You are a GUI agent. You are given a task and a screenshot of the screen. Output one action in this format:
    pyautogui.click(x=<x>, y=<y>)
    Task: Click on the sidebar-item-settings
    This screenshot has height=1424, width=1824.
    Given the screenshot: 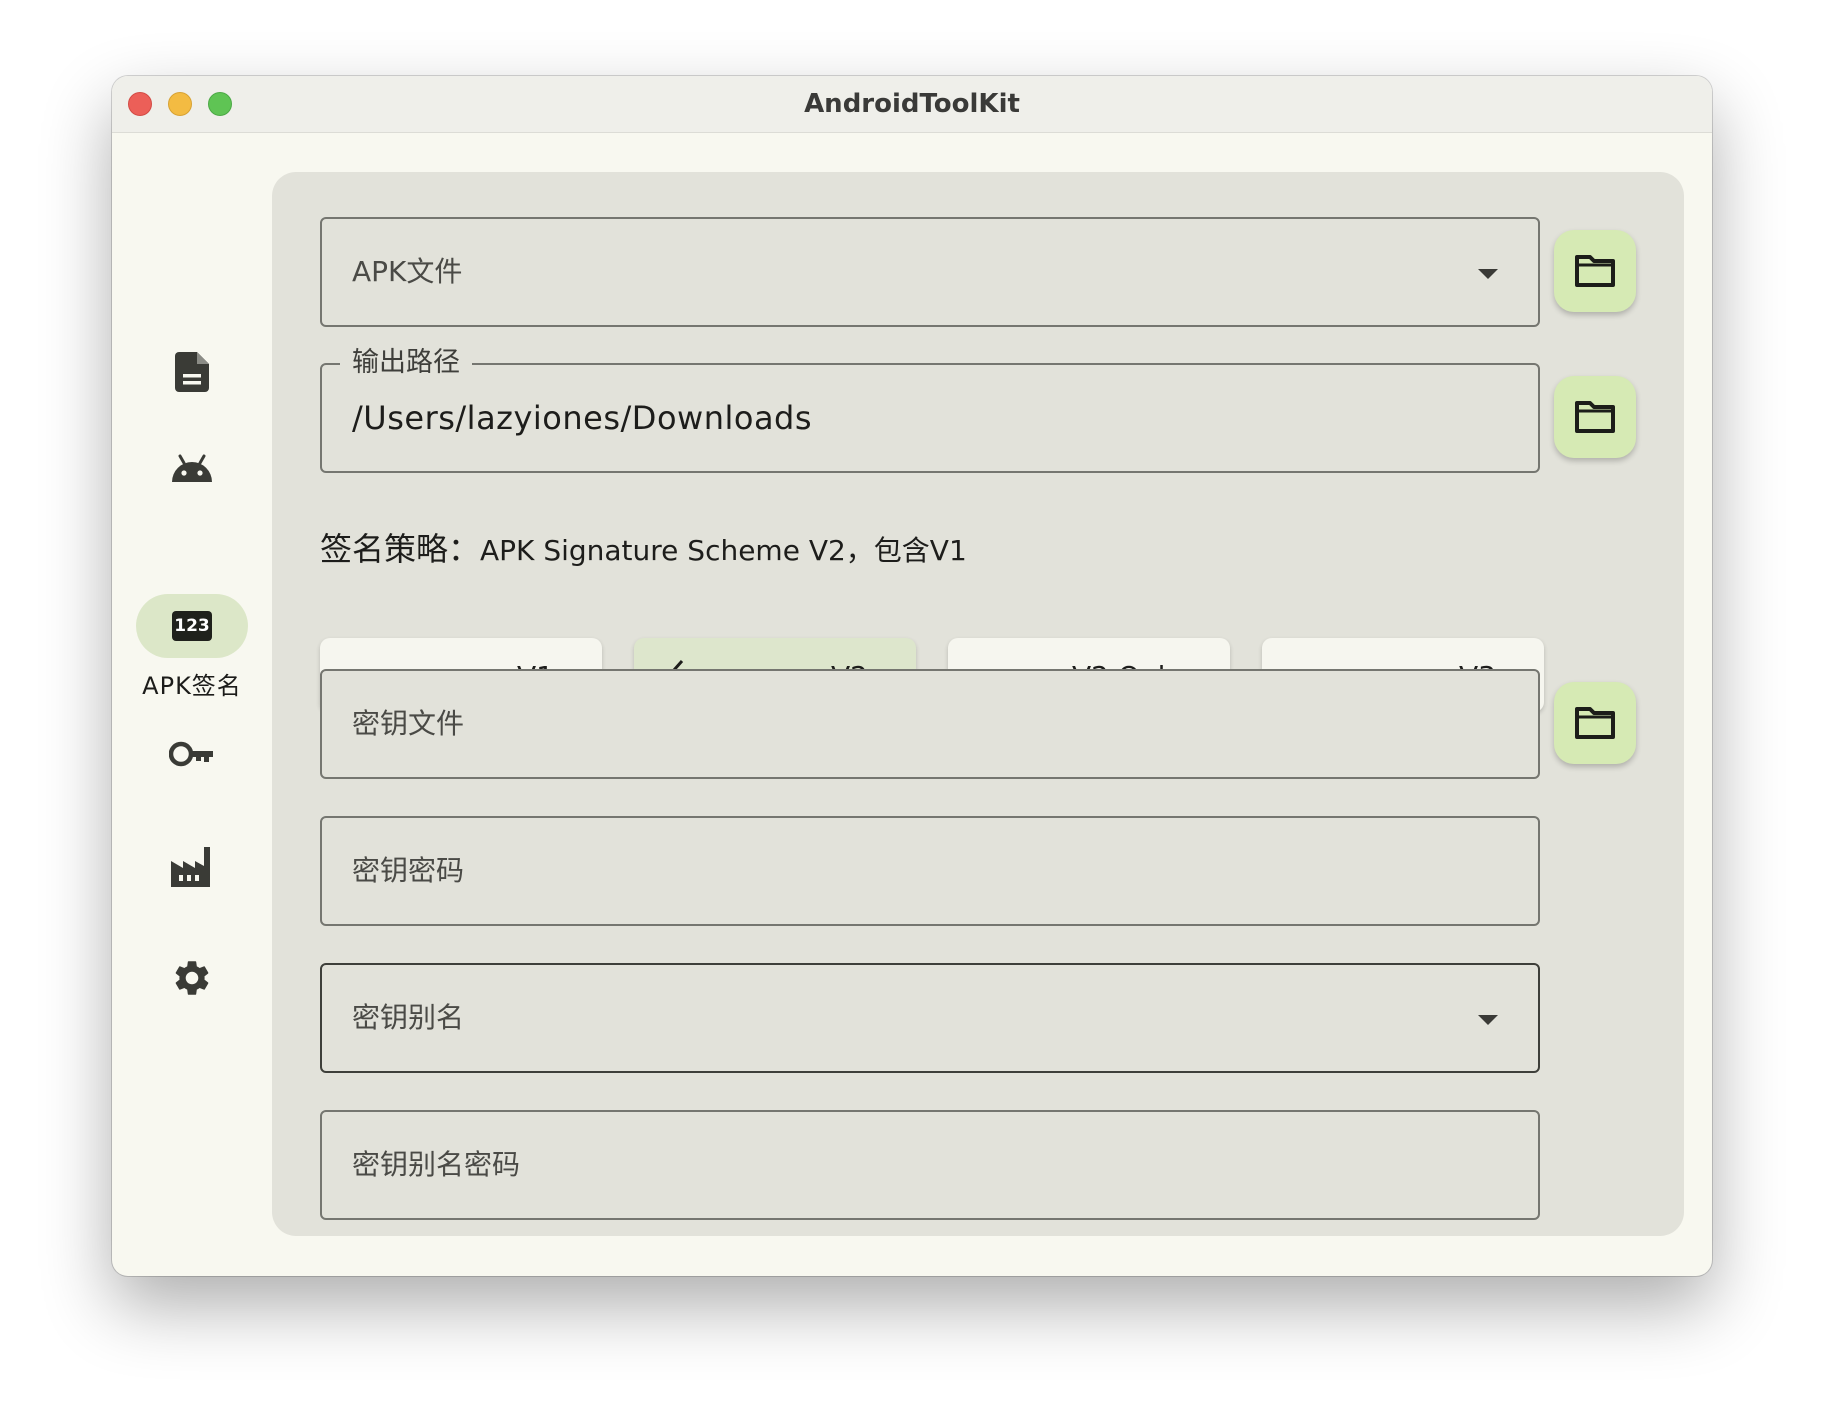 What is the action you would take?
    pyautogui.click(x=192, y=978)
    